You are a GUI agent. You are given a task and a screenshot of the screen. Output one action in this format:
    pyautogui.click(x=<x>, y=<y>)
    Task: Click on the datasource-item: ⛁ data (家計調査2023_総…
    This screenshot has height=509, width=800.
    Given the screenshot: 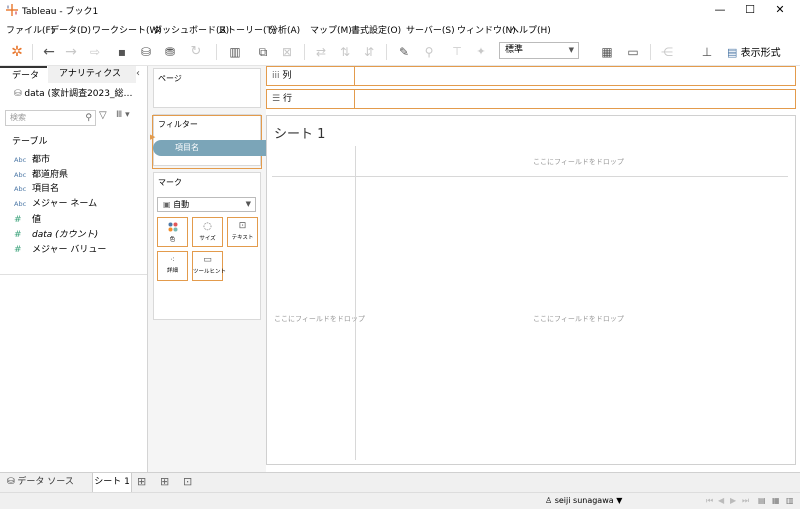 What is the action you would take?
    pyautogui.click(x=73, y=92)
    